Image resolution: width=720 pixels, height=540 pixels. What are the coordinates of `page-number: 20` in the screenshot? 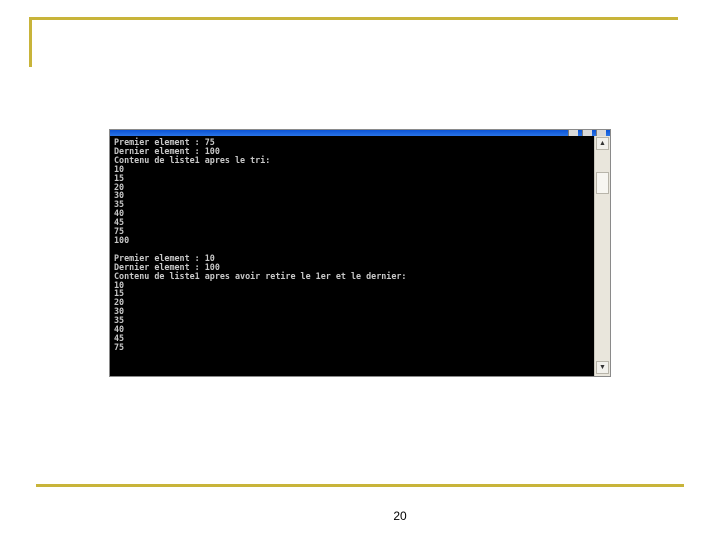 It's located at (400, 516).